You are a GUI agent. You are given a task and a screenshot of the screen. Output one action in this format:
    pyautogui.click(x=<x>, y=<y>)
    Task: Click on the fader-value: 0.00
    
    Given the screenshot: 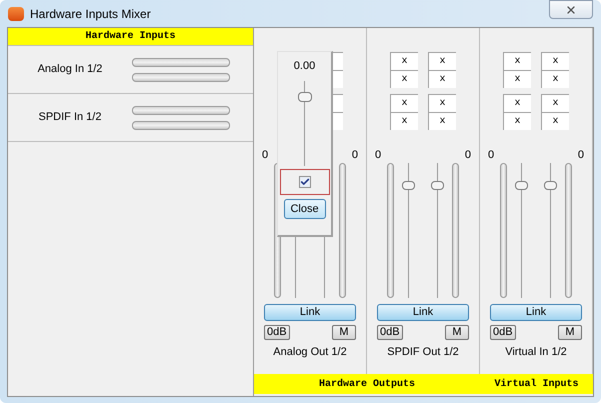 What is the action you would take?
    pyautogui.click(x=305, y=66)
    